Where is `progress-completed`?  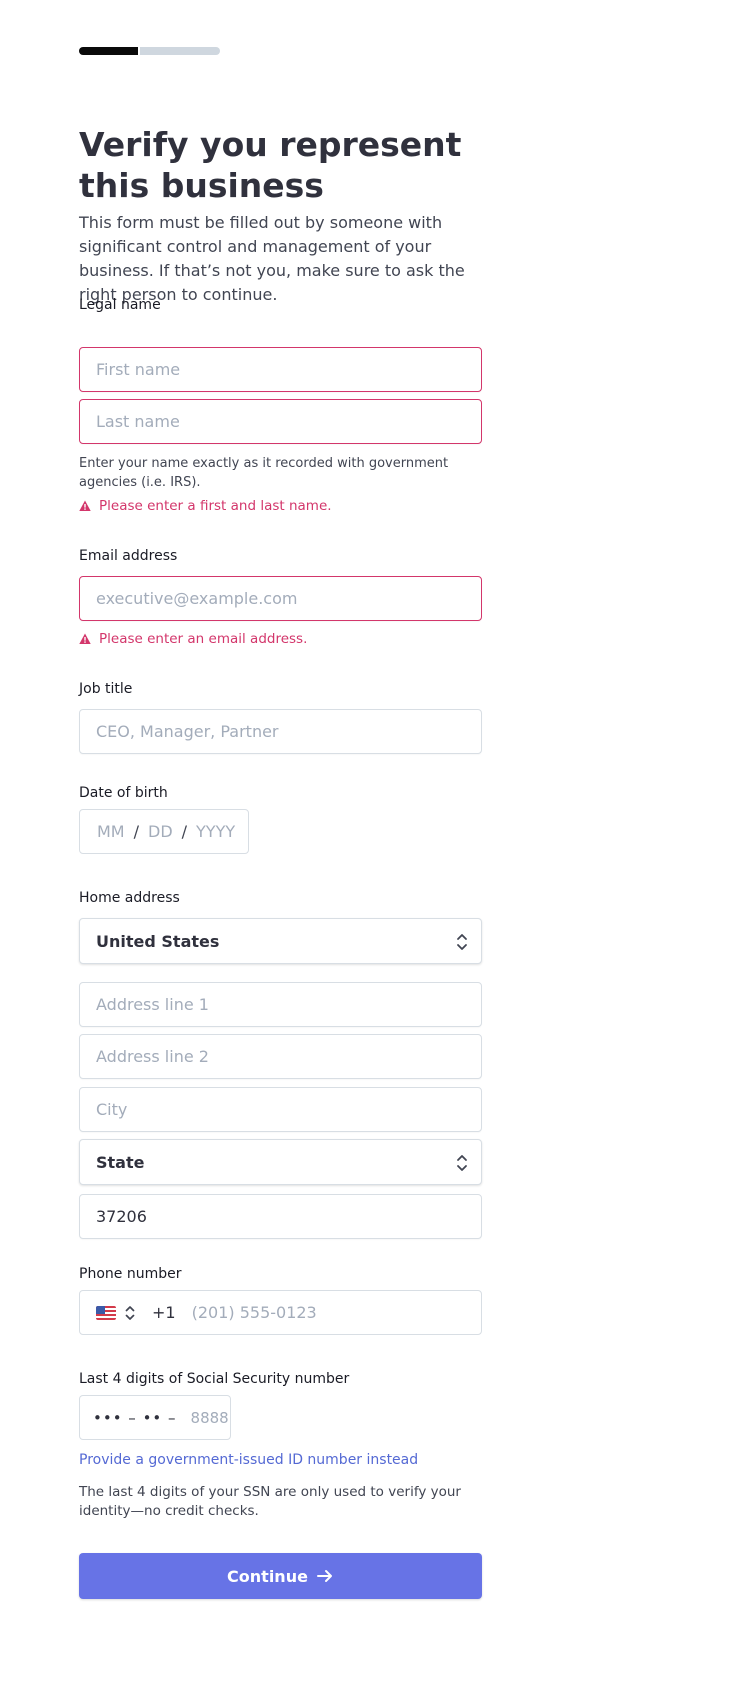 progress-completed is located at coordinates (109, 51).